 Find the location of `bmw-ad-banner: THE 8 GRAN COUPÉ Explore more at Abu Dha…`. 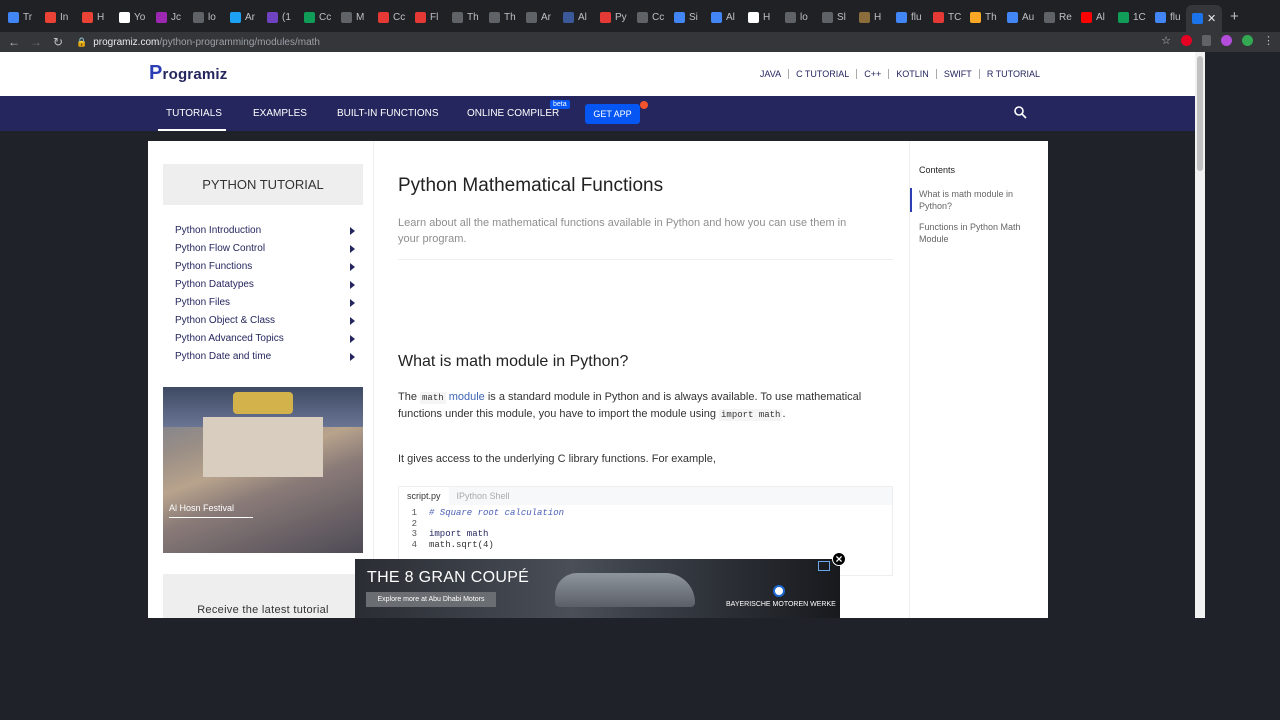

bmw-ad-banner: THE 8 GRAN COUPÉ Explore more at Abu Dha… is located at coordinates (597, 588).